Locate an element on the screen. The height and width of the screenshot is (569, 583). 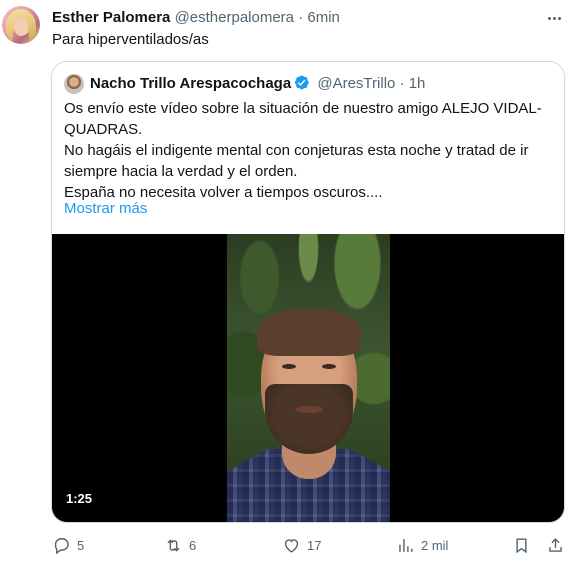
reply-count: 5 is located at coordinates (81, 545).